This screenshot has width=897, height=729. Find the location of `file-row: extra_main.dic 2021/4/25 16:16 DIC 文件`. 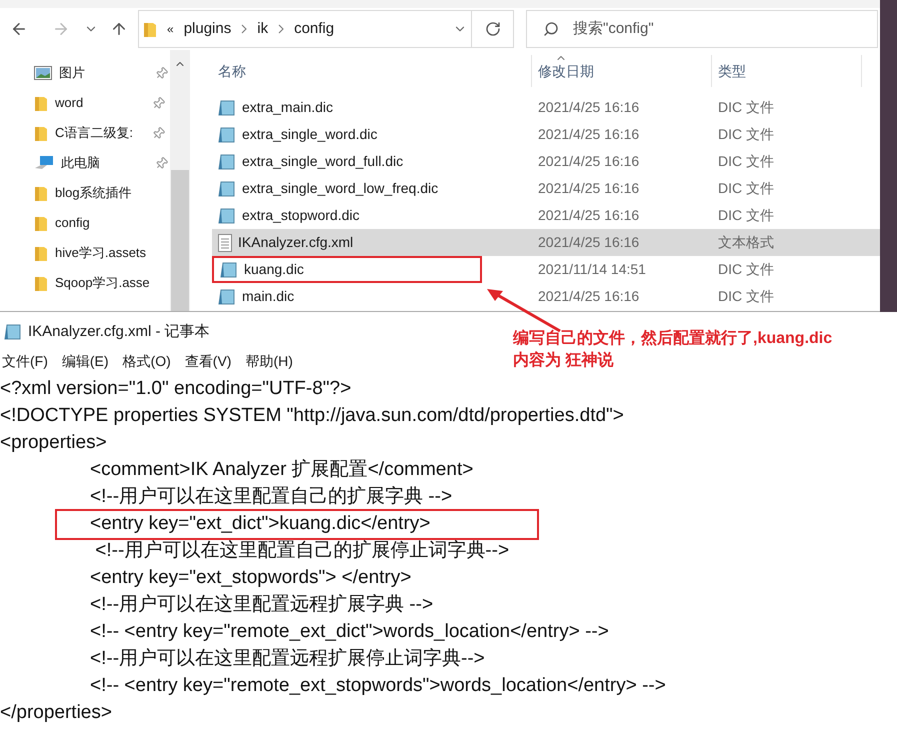

file-row: extra_main.dic 2021/4/25 16:16 DIC 文件 is located at coordinates (546, 107).